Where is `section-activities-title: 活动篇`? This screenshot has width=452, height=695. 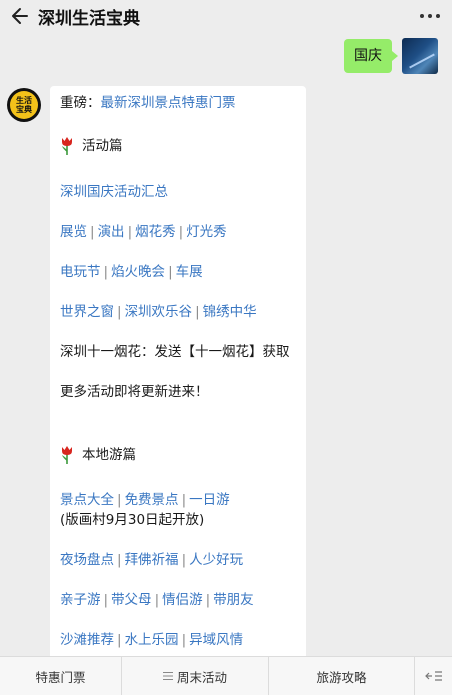
section-activities-title: 活动篇 is located at coordinates (102, 146).